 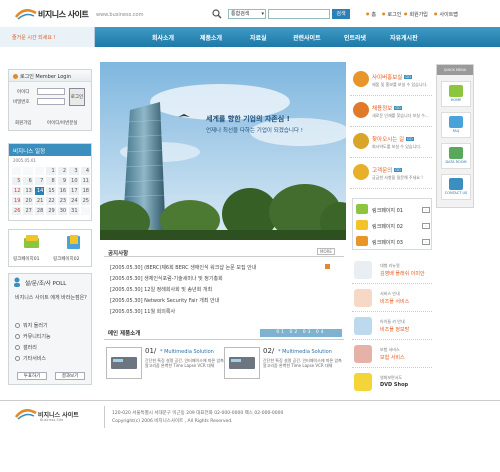 I want to click on join-link: 회원가입, so click(x=23, y=123).